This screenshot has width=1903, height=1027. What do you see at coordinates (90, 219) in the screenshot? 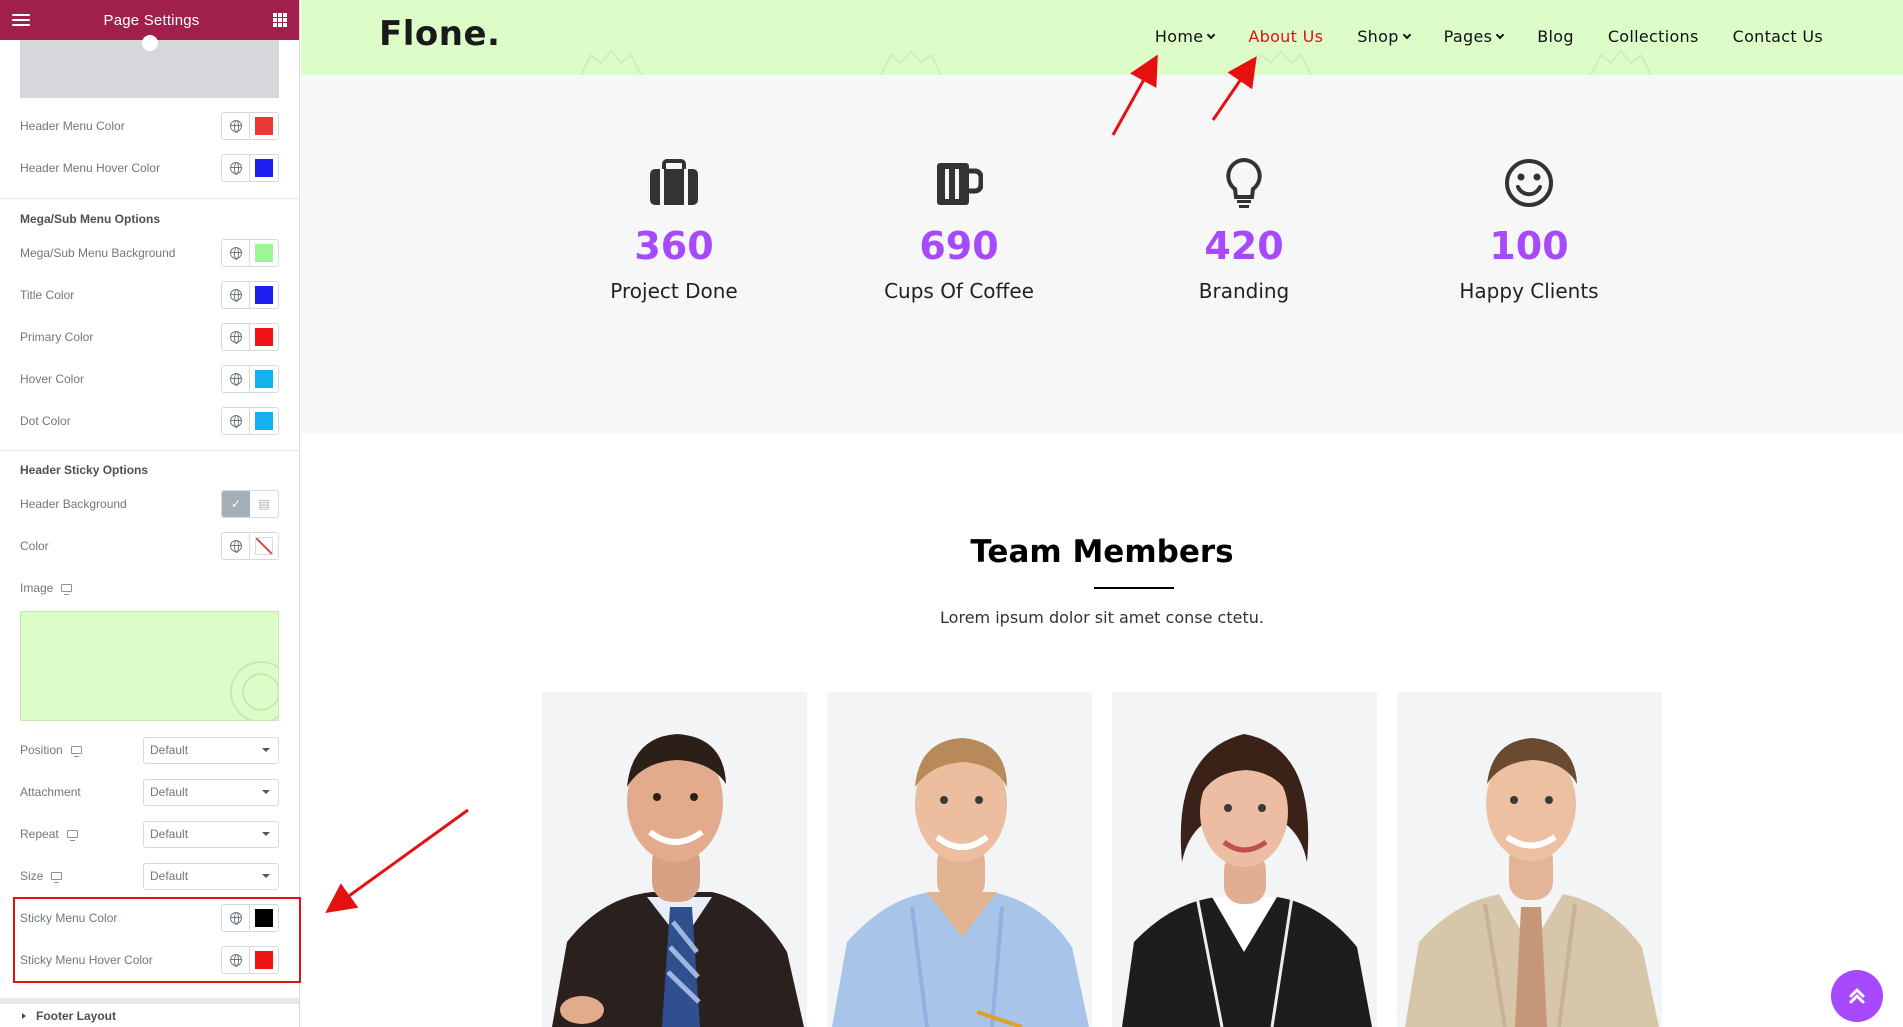
I see `mega-menu-section-title: Mega/Sub Menu Options` at bounding box center [90, 219].